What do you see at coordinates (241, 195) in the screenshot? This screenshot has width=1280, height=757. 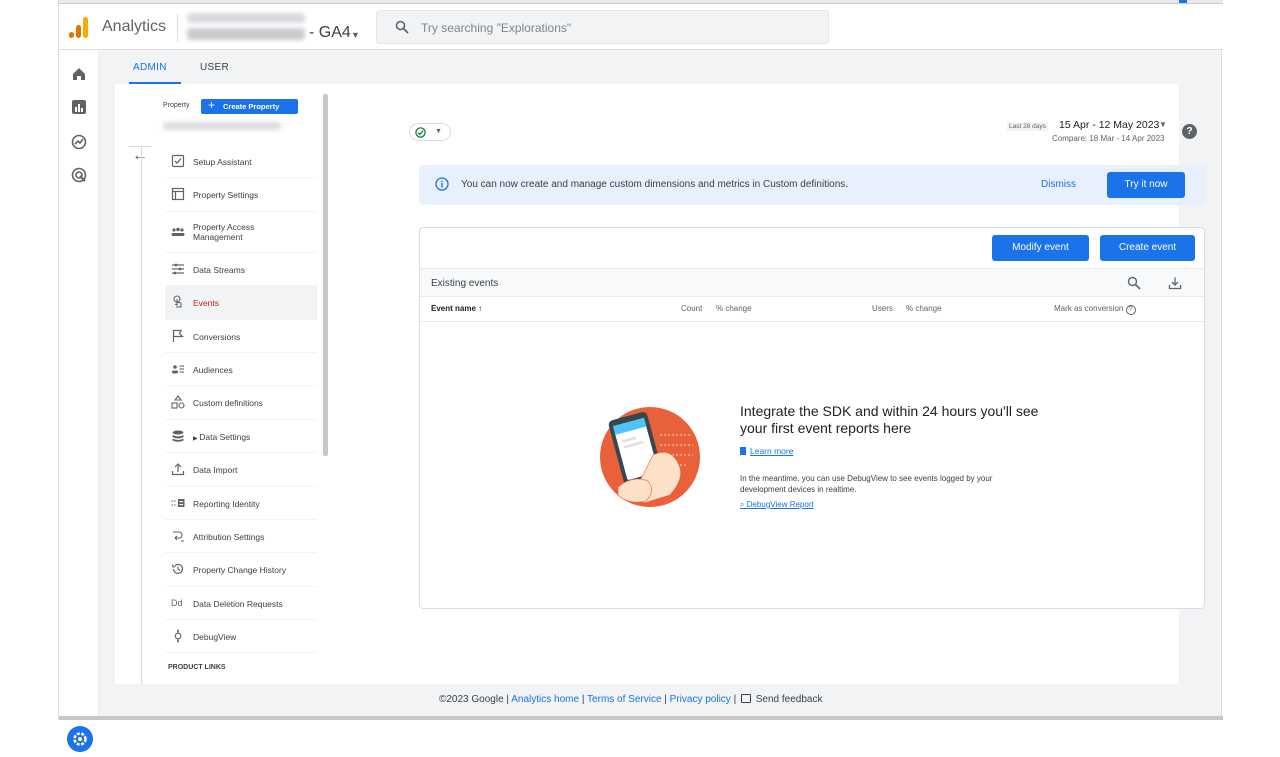 I see `nav-item-property-settings: Property Settings` at bounding box center [241, 195].